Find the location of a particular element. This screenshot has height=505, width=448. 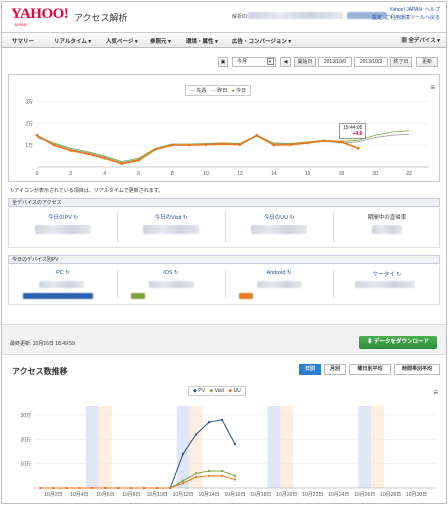

chart-tooltip: 19:44:05 +4,9 is located at coordinates (353, 131).